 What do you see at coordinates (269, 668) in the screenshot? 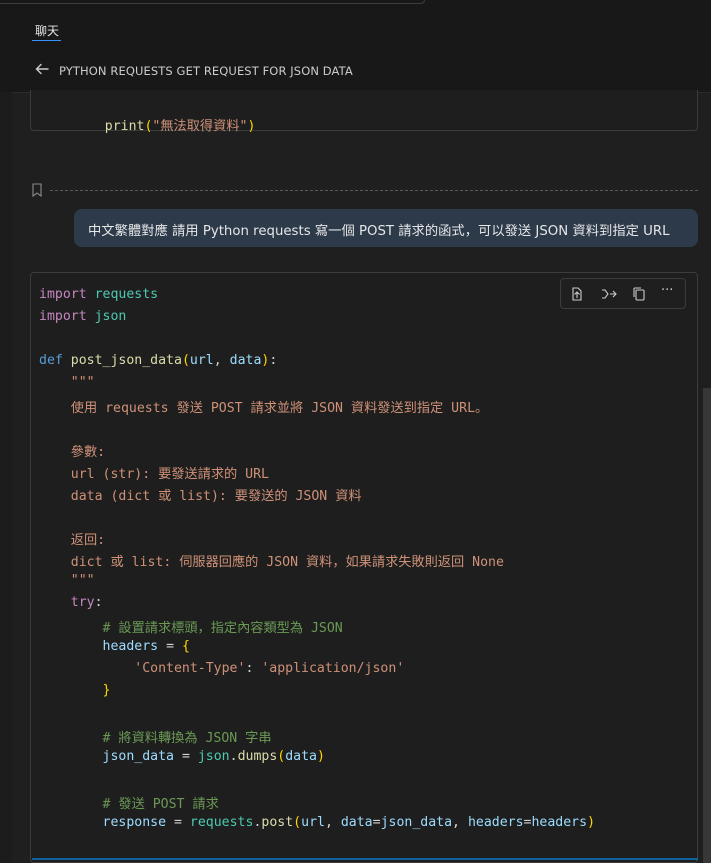
I see `code-line: 'Content-Type': 'application/json'` at bounding box center [269, 668].